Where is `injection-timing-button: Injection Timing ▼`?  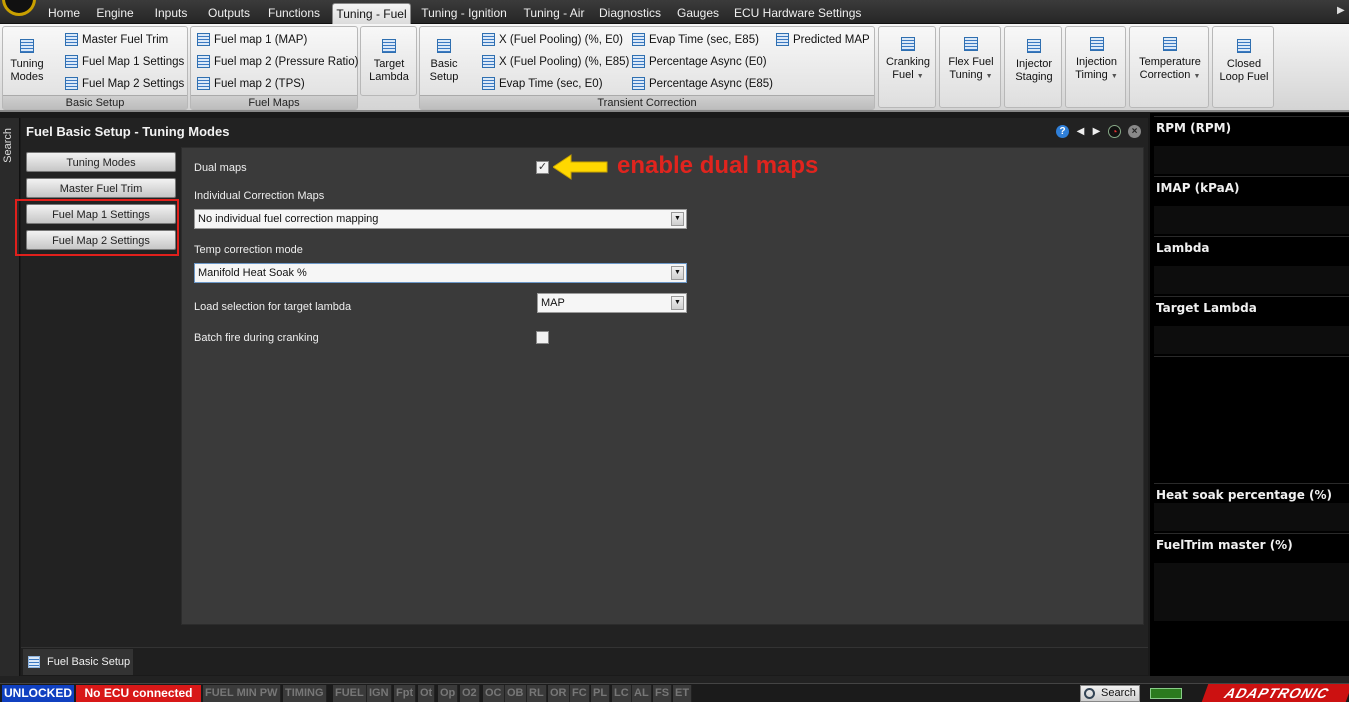 injection-timing-button: Injection Timing ▼ is located at coordinates (1096, 60).